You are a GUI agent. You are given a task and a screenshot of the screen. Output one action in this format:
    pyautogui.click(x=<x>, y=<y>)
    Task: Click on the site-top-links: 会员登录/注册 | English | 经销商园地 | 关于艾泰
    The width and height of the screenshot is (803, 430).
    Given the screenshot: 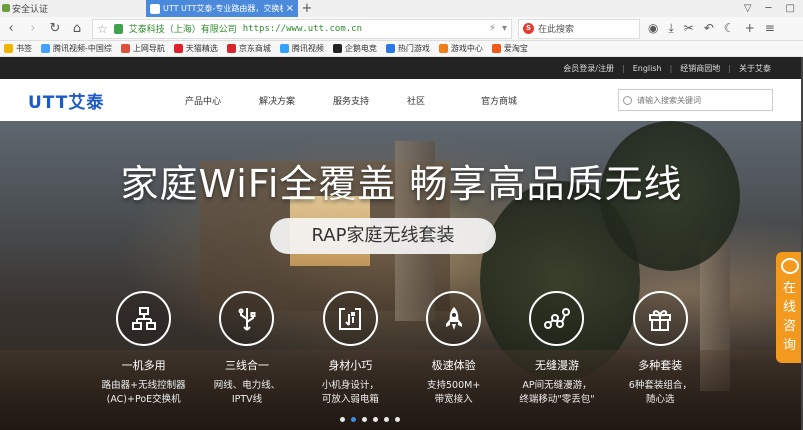 What is the action you would take?
    pyautogui.click(x=401, y=68)
    